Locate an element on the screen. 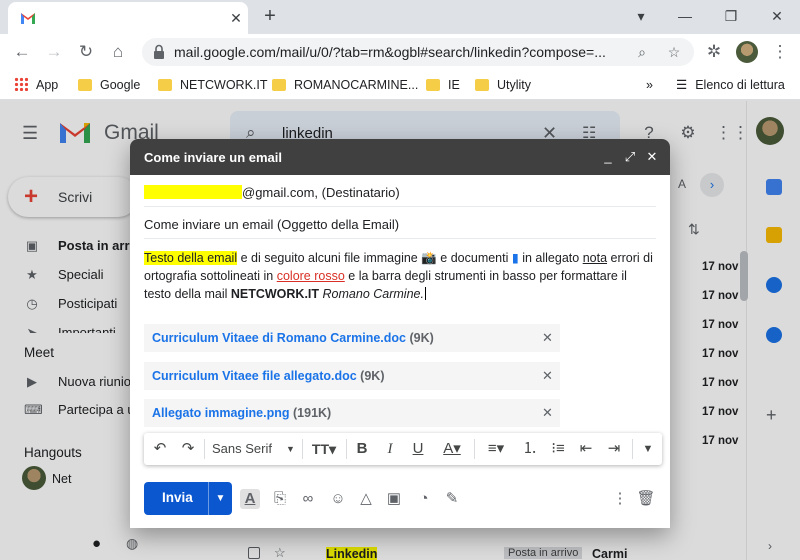 This screenshot has width=800, height=560. contacts-person-icon: ● is located at coordinates (96, 543).